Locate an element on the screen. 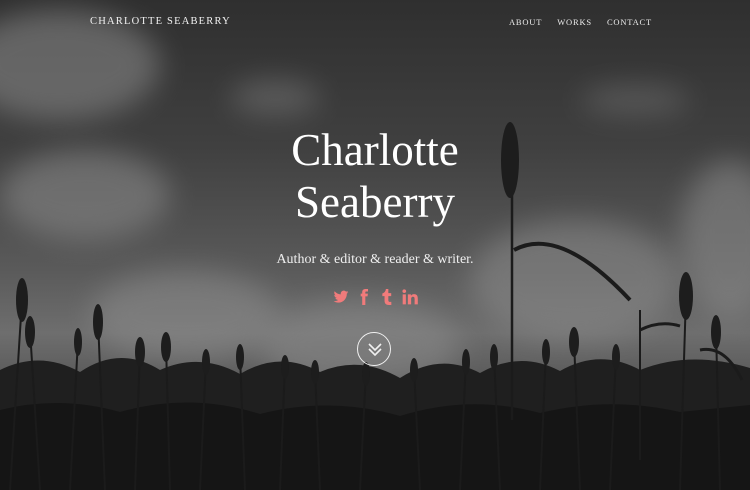 The height and width of the screenshot is (490, 750). twitter-icon is located at coordinates (341, 297).